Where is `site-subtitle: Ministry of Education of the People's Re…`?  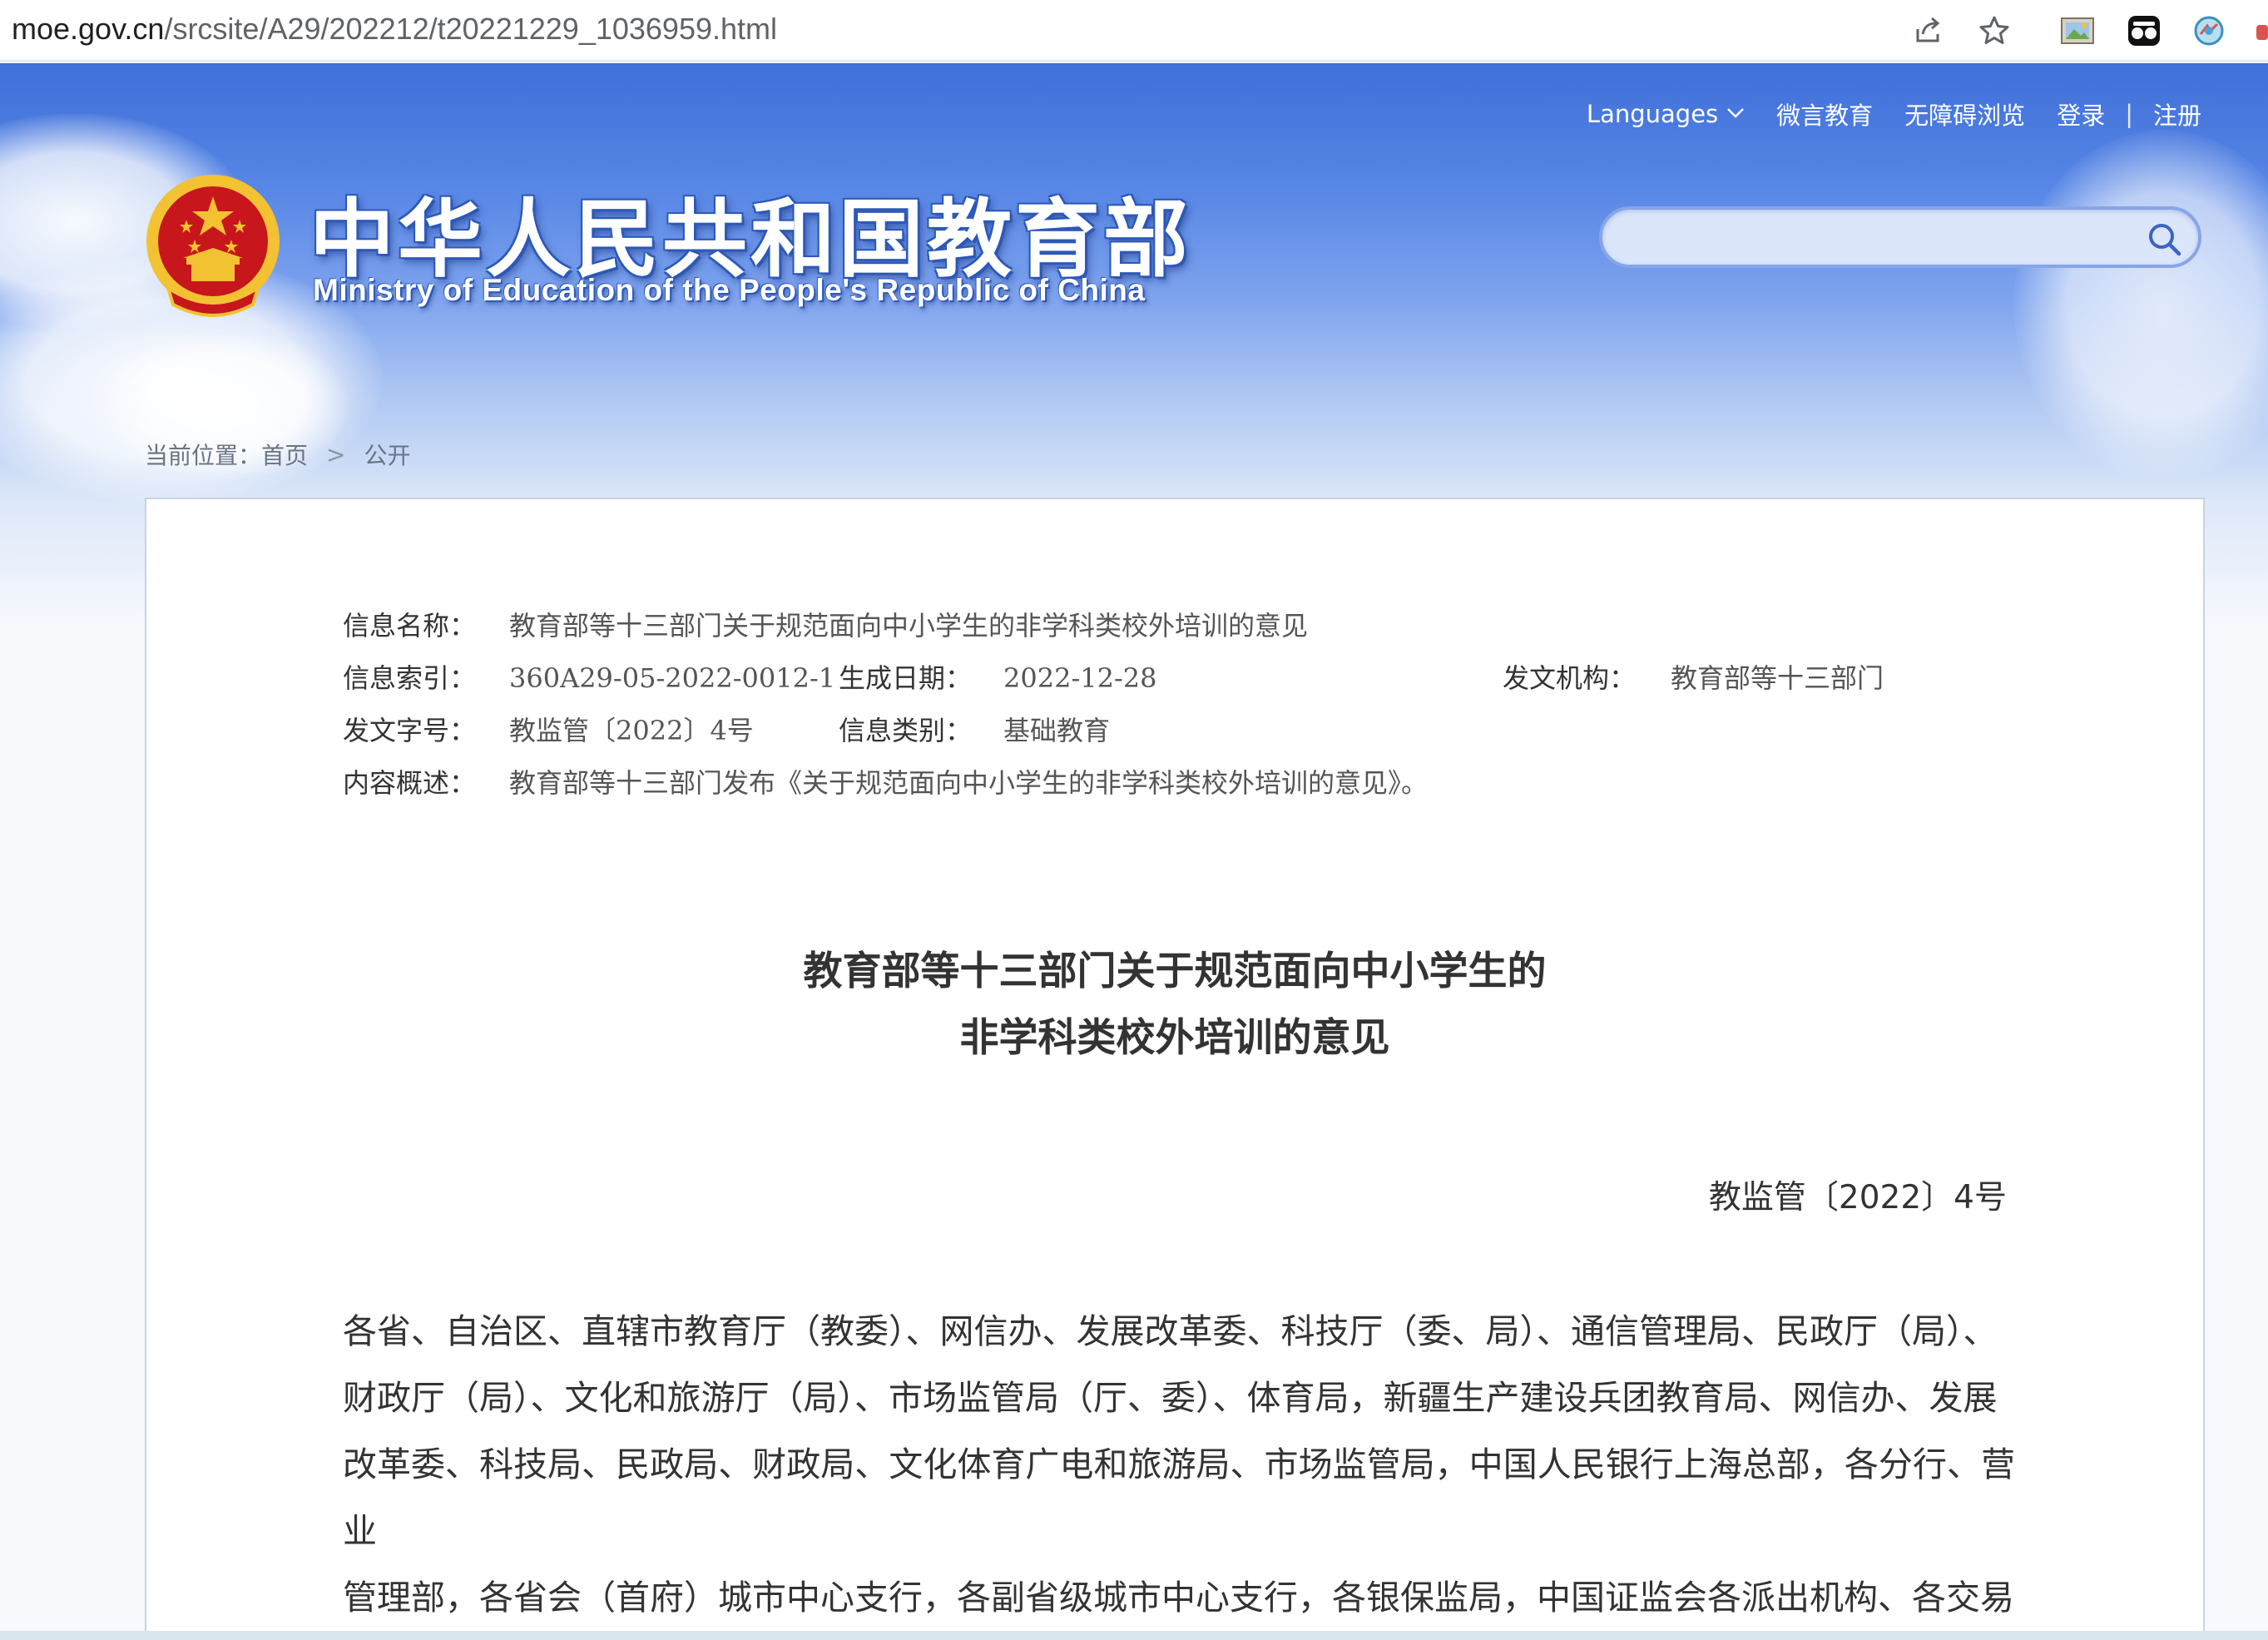 site-subtitle: Ministry of Education of the People's Re… is located at coordinates (729, 290).